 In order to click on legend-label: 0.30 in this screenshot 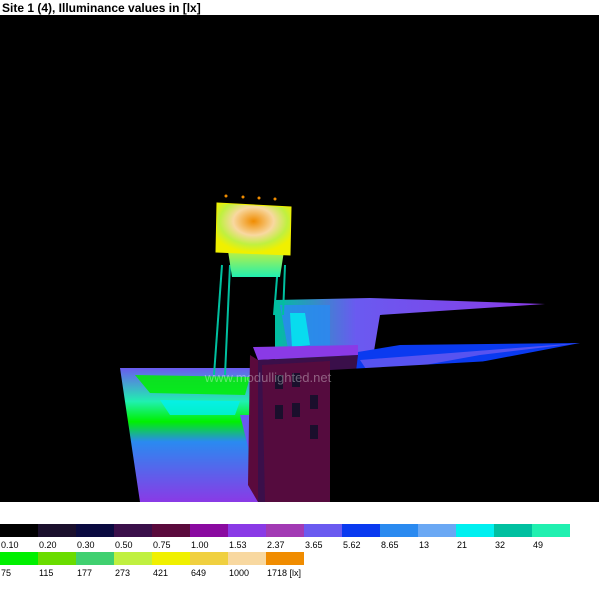, I will do `click(86, 545)`.